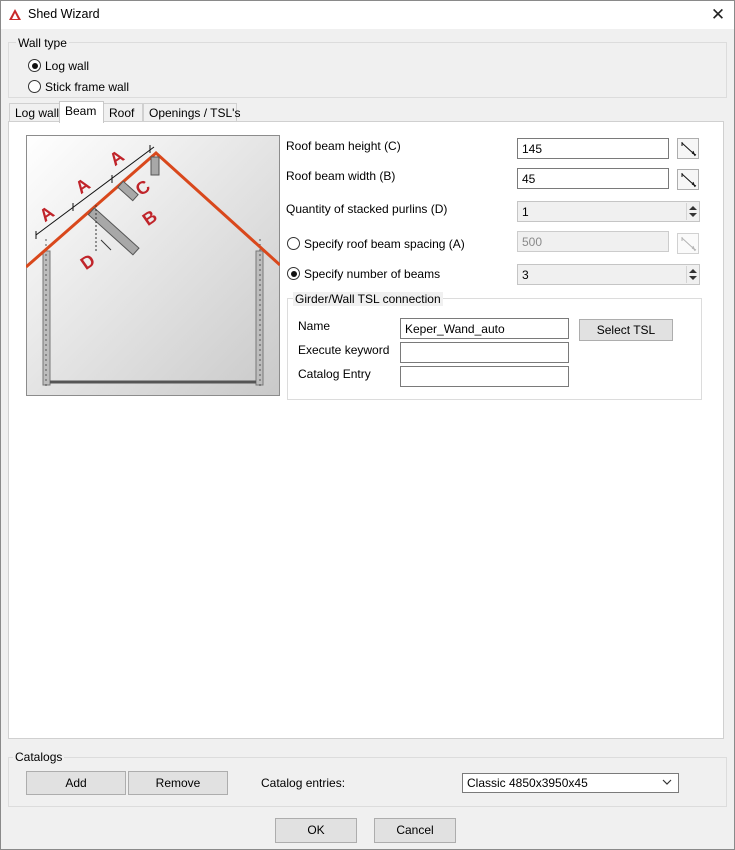 This screenshot has height=850, width=735. Describe the element at coordinates (178, 783) in the screenshot. I see `remove-catalog-button: Remove` at that location.